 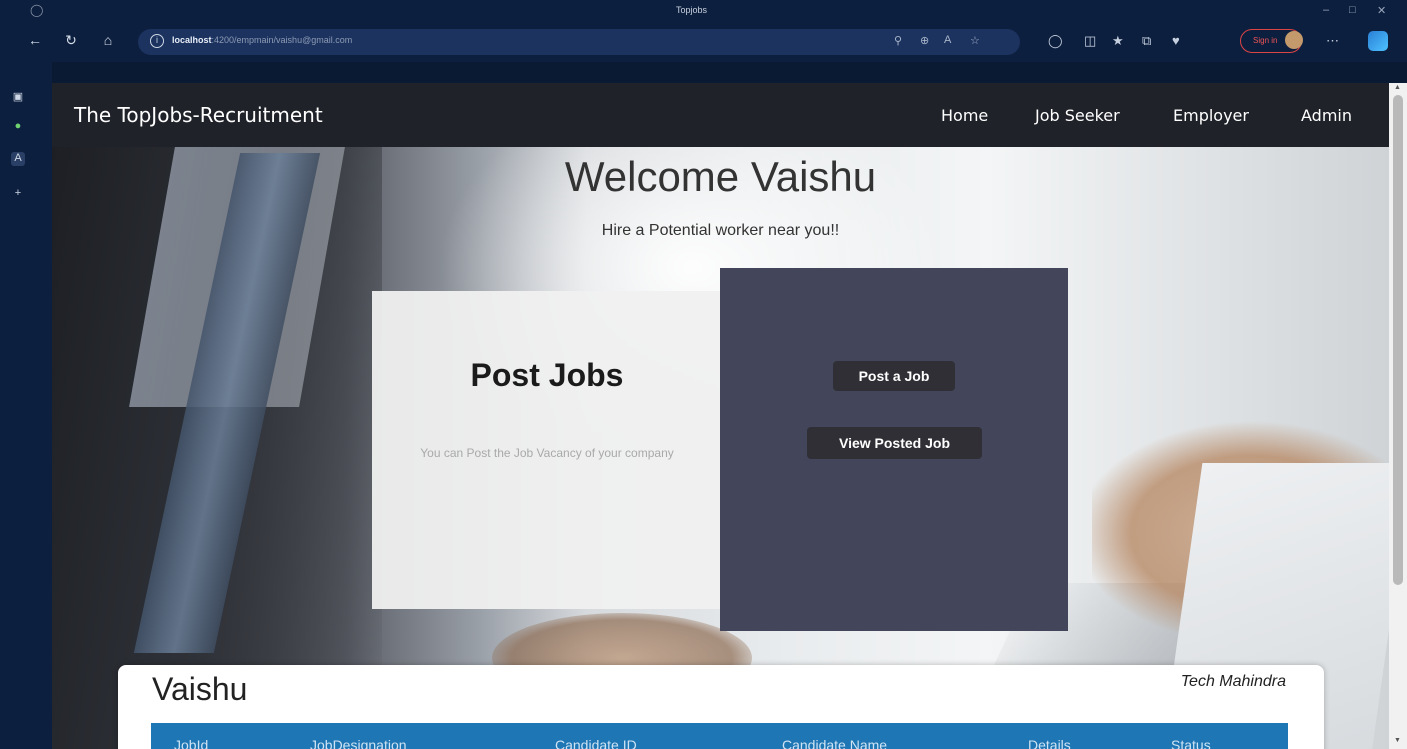 What do you see at coordinates (691, 10) in the screenshot?
I see `tab-title: Topjobs` at bounding box center [691, 10].